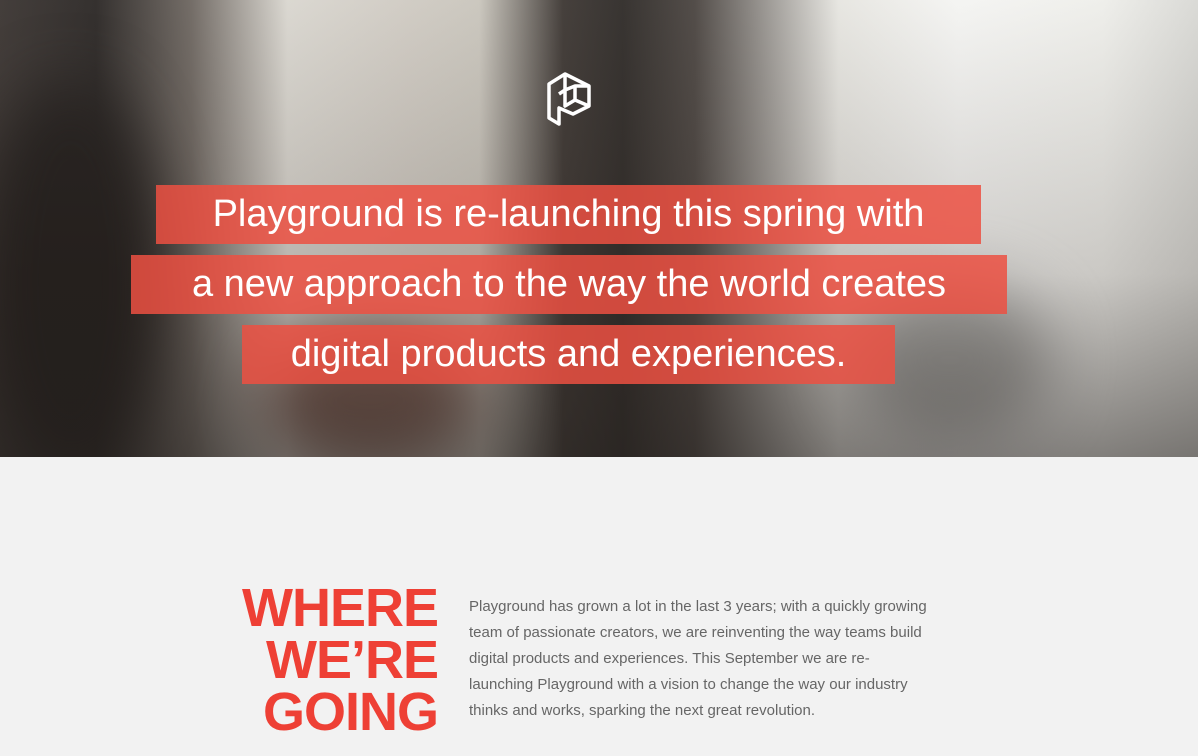  What do you see at coordinates (352, 660) in the screenshot?
I see `heading-line: WE’RE` at bounding box center [352, 660].